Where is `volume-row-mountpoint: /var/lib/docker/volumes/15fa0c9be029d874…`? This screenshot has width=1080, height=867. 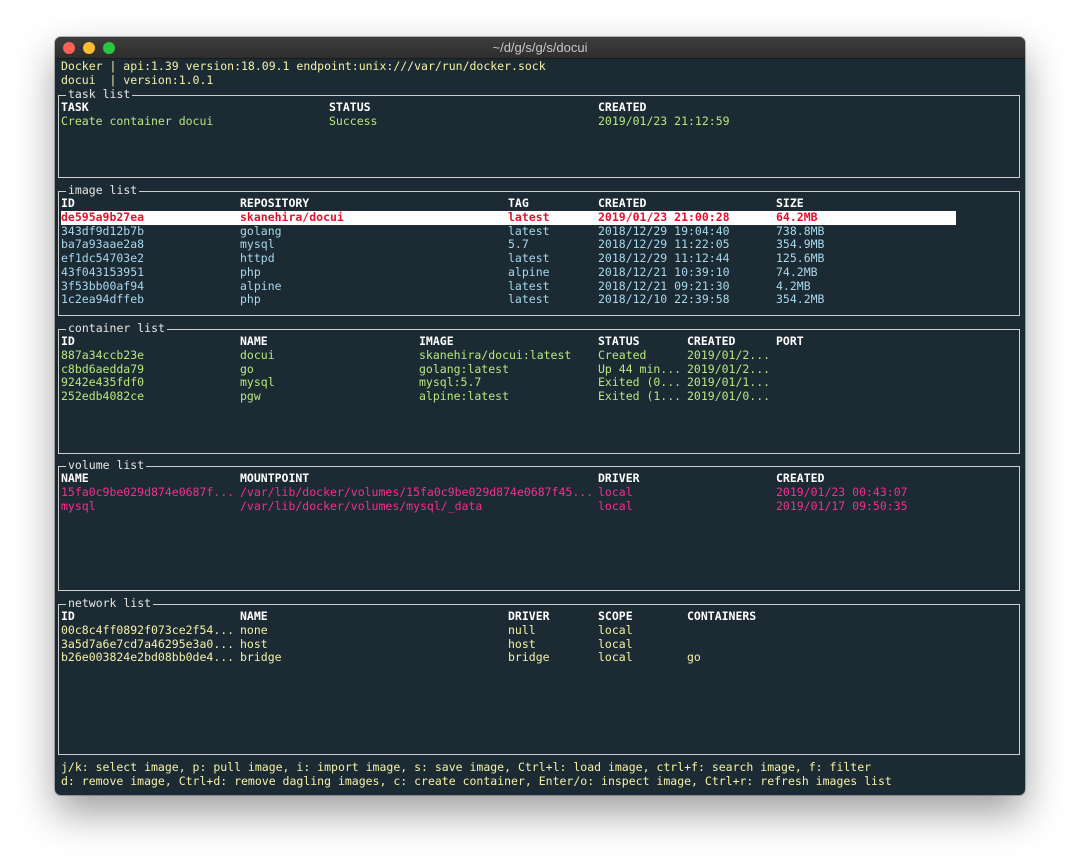
volume-row-mountpoint: /var/lib/docker/volumes/15fa0c9be029d874… is located at coordinates (416, 492).